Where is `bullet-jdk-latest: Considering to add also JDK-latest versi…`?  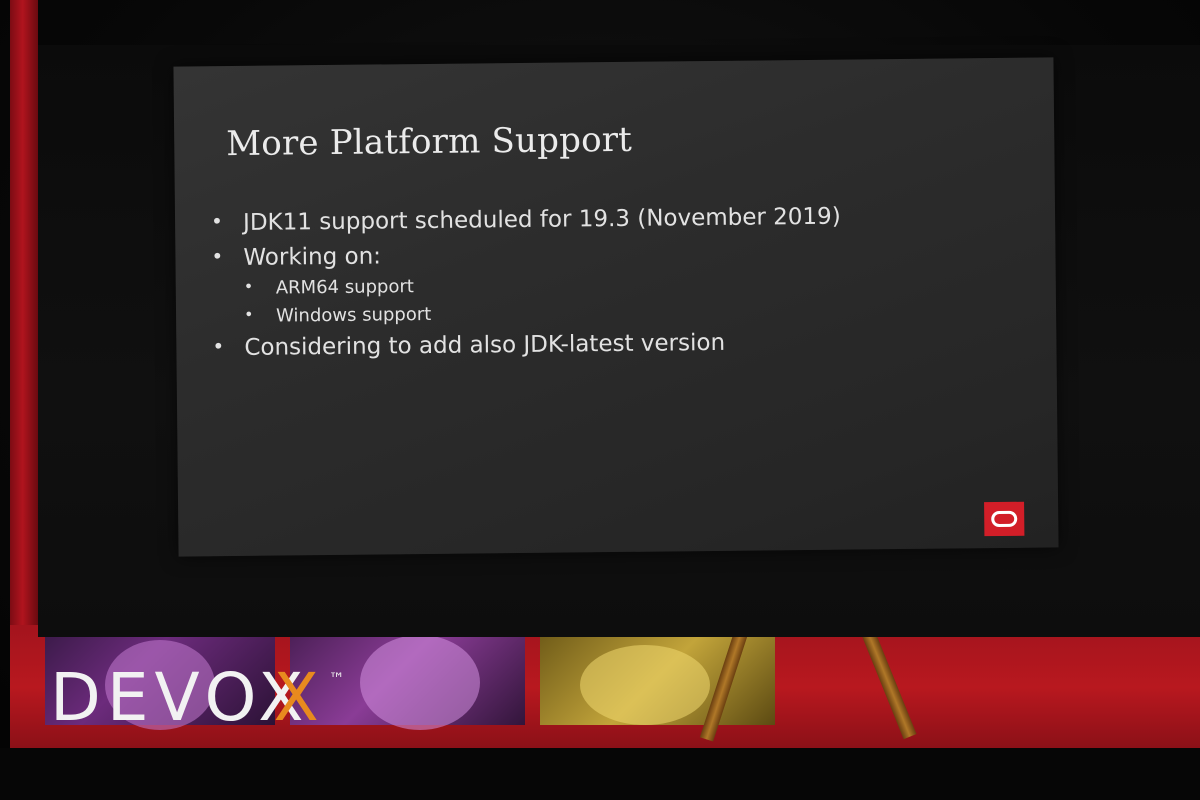 bullet-jdk-latest: Considering to add also JDK-latest versi… is located at coordinates (527, 344).